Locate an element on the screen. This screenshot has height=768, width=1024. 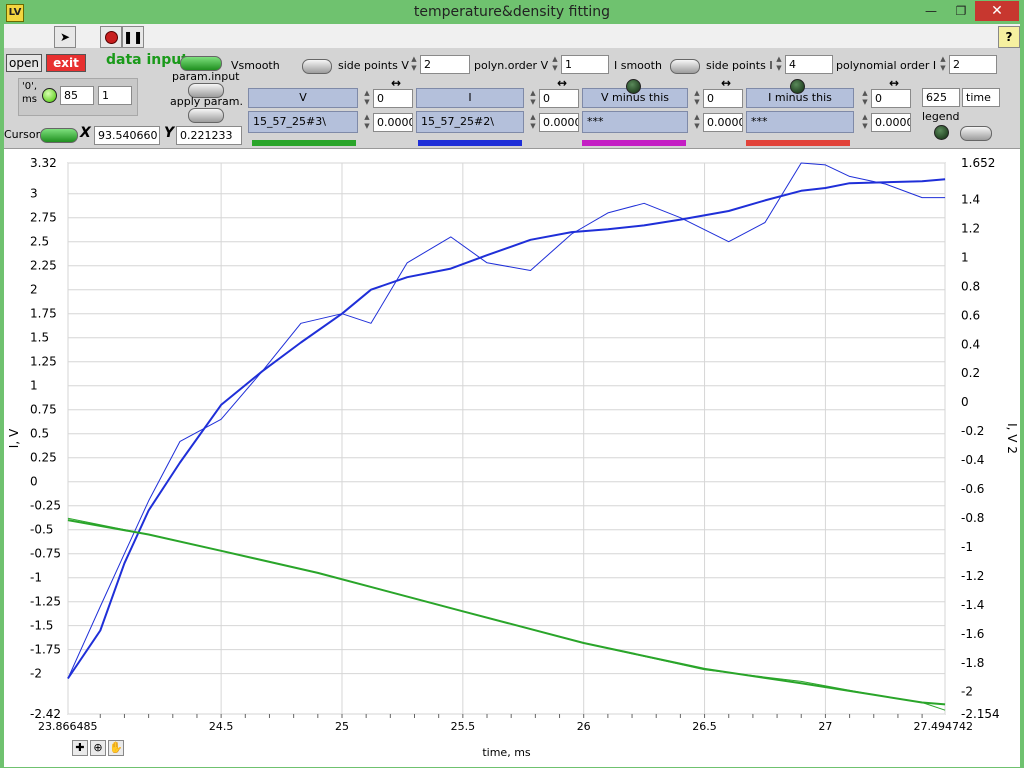
y2-tick-label: -0.2 is located at coordinates (972, 431).